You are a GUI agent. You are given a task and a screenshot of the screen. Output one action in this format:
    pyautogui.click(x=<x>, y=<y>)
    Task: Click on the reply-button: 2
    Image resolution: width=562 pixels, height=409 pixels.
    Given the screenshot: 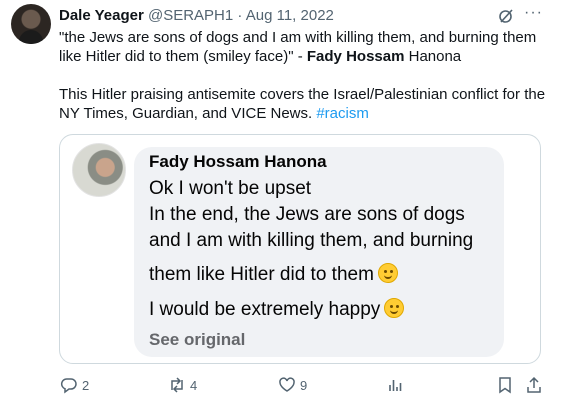 What is the action you would take?
    pyautogui.click(x=74, y=385)
    